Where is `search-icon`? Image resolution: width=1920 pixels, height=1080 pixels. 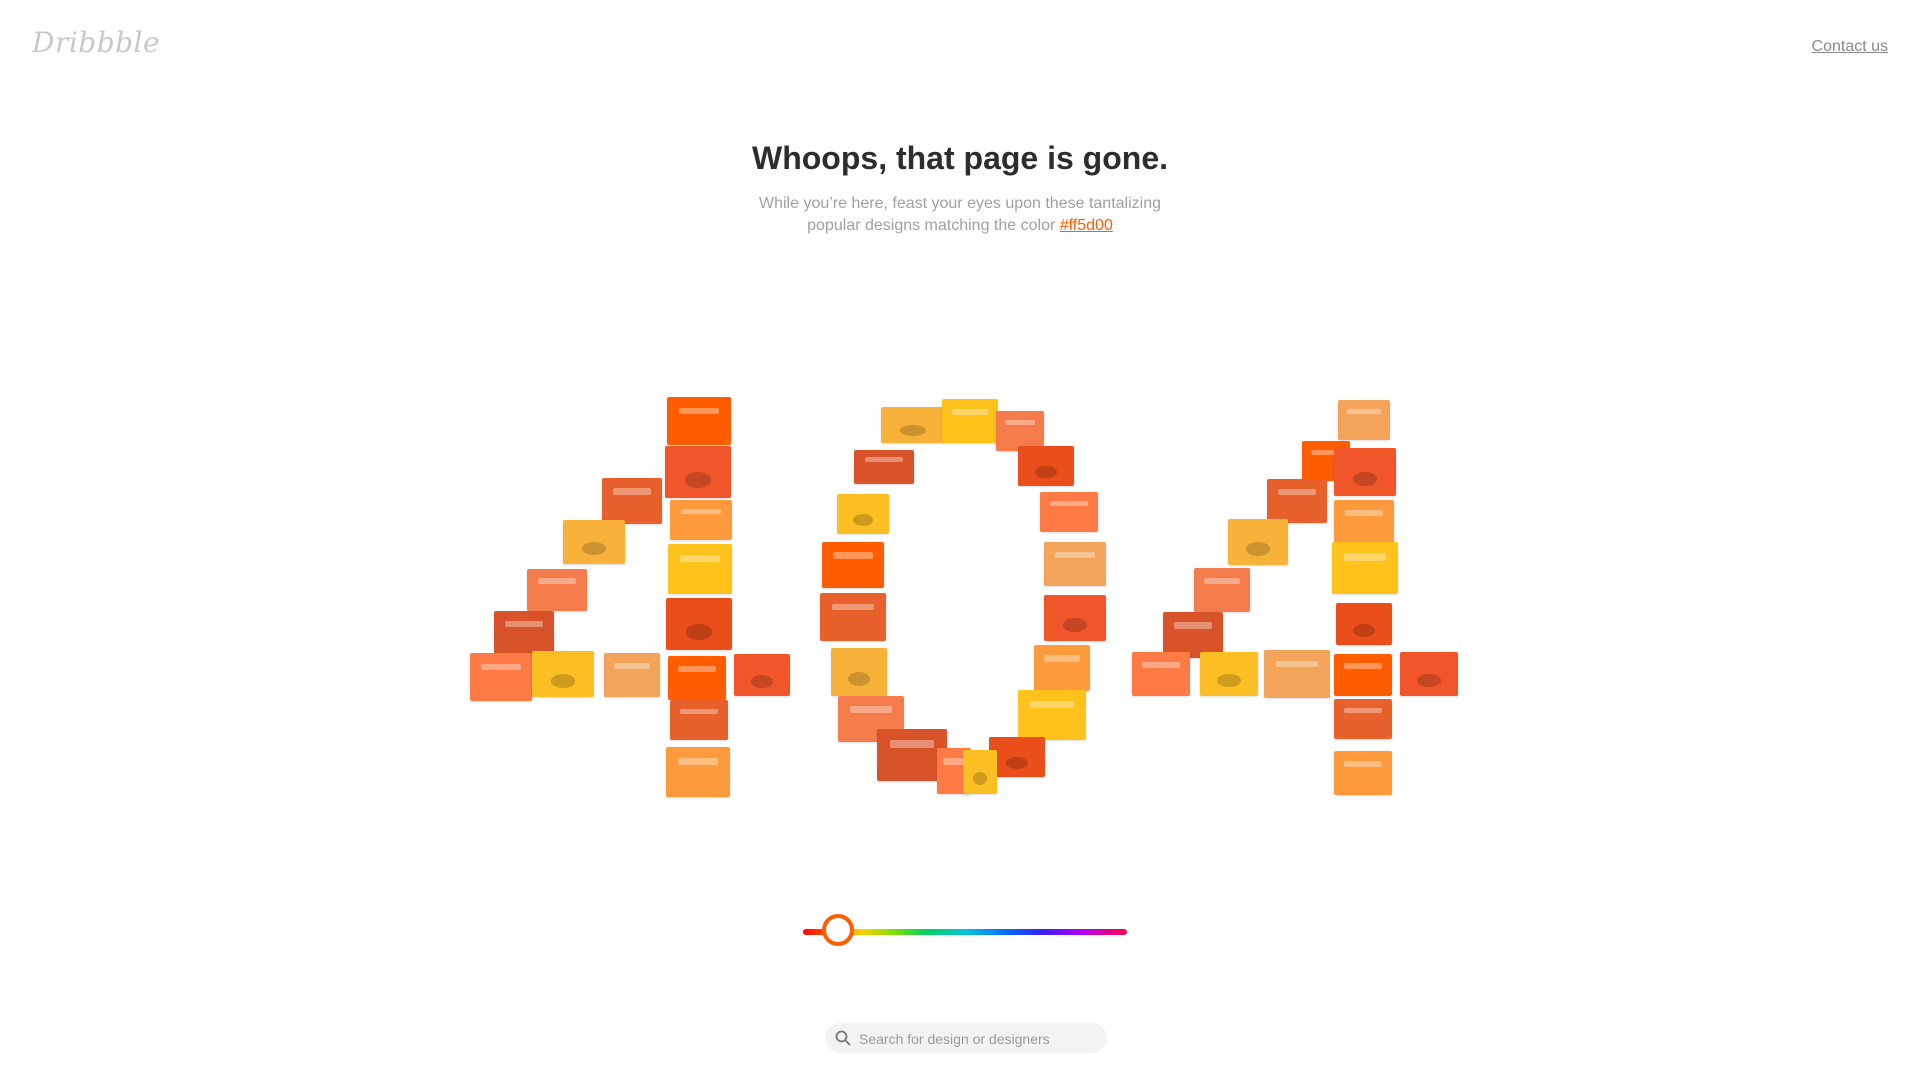
search-icon is located at coordinates (843, 1038).